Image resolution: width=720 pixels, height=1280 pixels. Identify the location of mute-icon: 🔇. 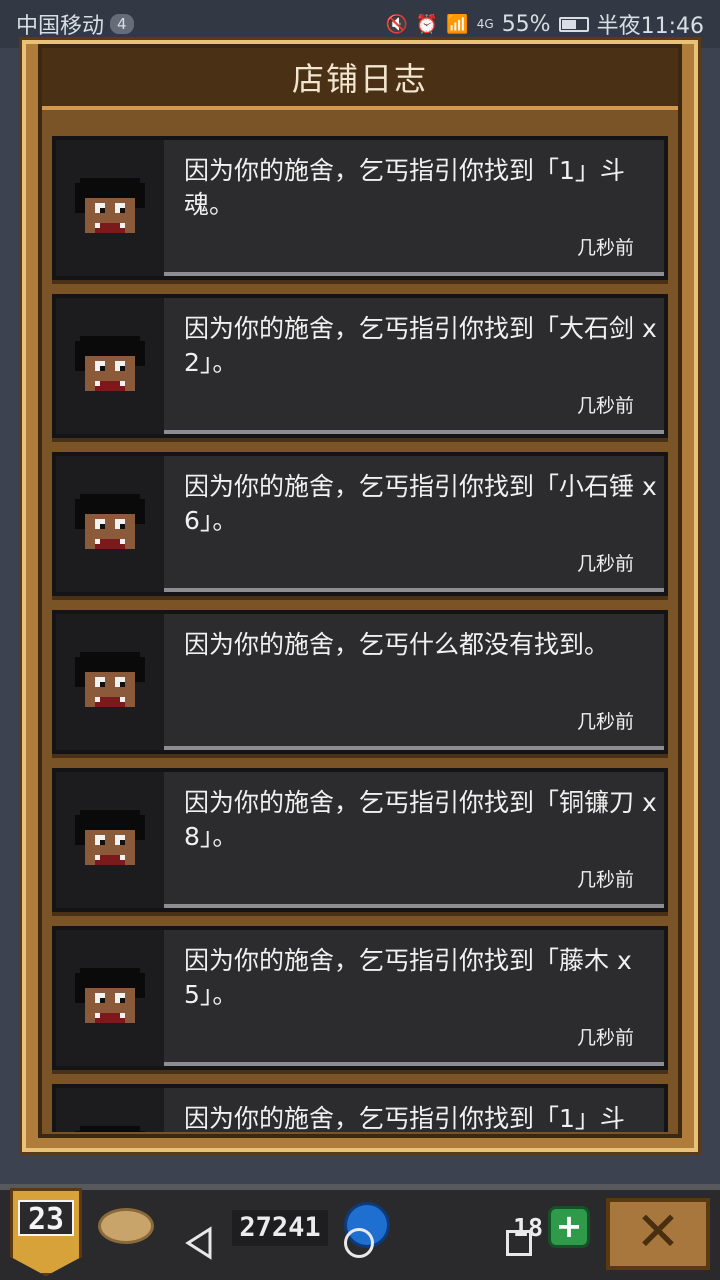
(396, 24).